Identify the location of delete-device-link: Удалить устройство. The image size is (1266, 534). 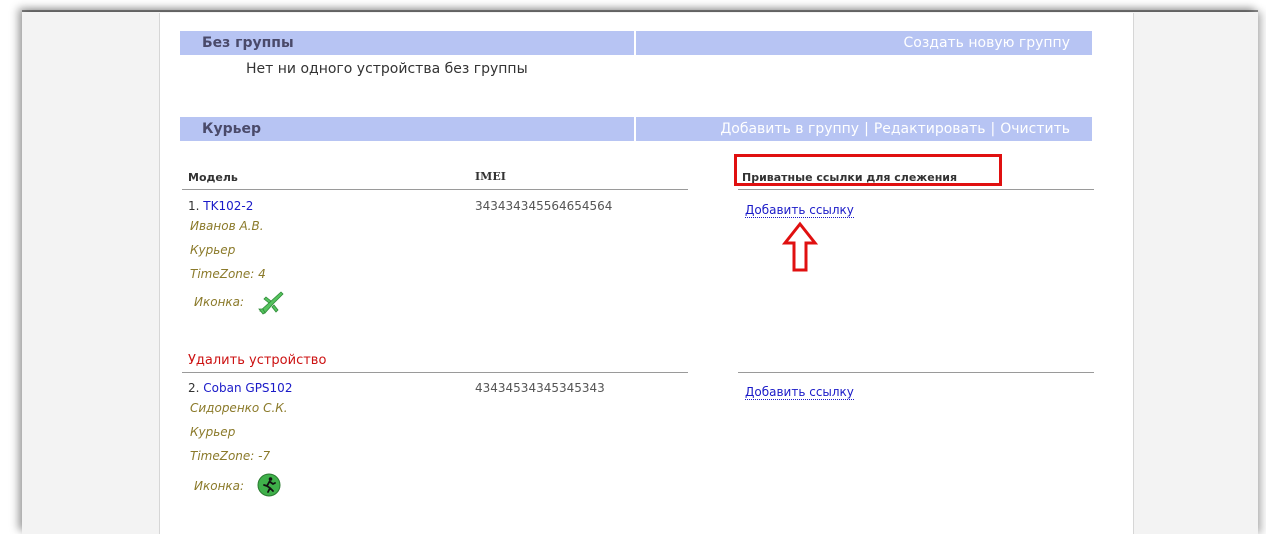
(257, 360).